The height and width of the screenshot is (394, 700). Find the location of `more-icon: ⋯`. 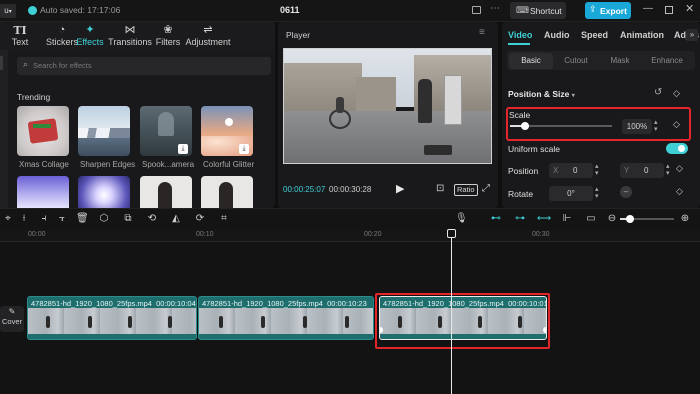

more-icon: ⋯ is located at coordinates (495, 8).